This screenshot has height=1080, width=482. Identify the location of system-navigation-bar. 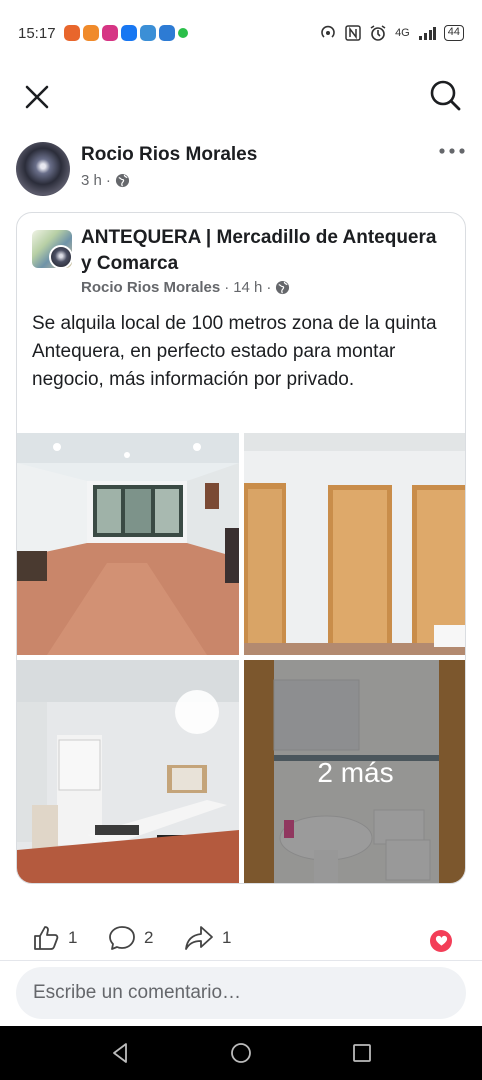
(241, 1053).